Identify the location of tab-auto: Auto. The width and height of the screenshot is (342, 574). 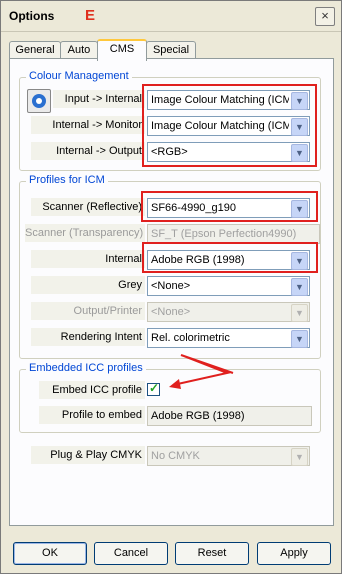
(79, 50).